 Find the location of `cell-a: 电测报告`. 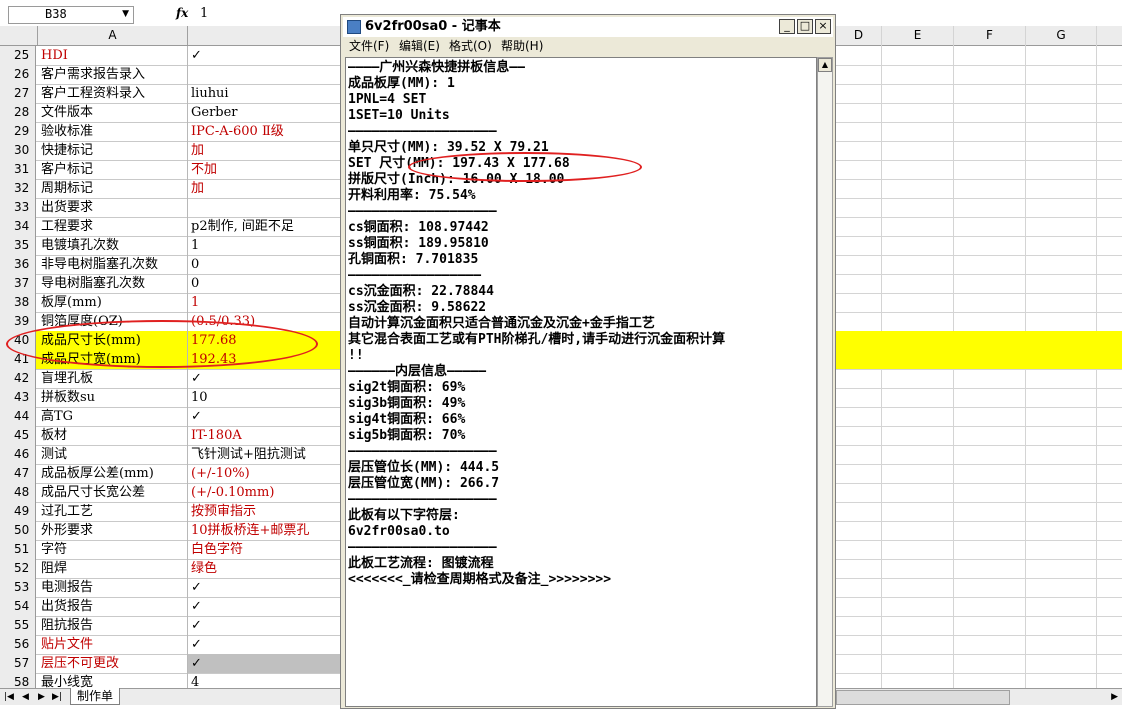

cell-a: 电测报告 is located at coordinates (113, 587).